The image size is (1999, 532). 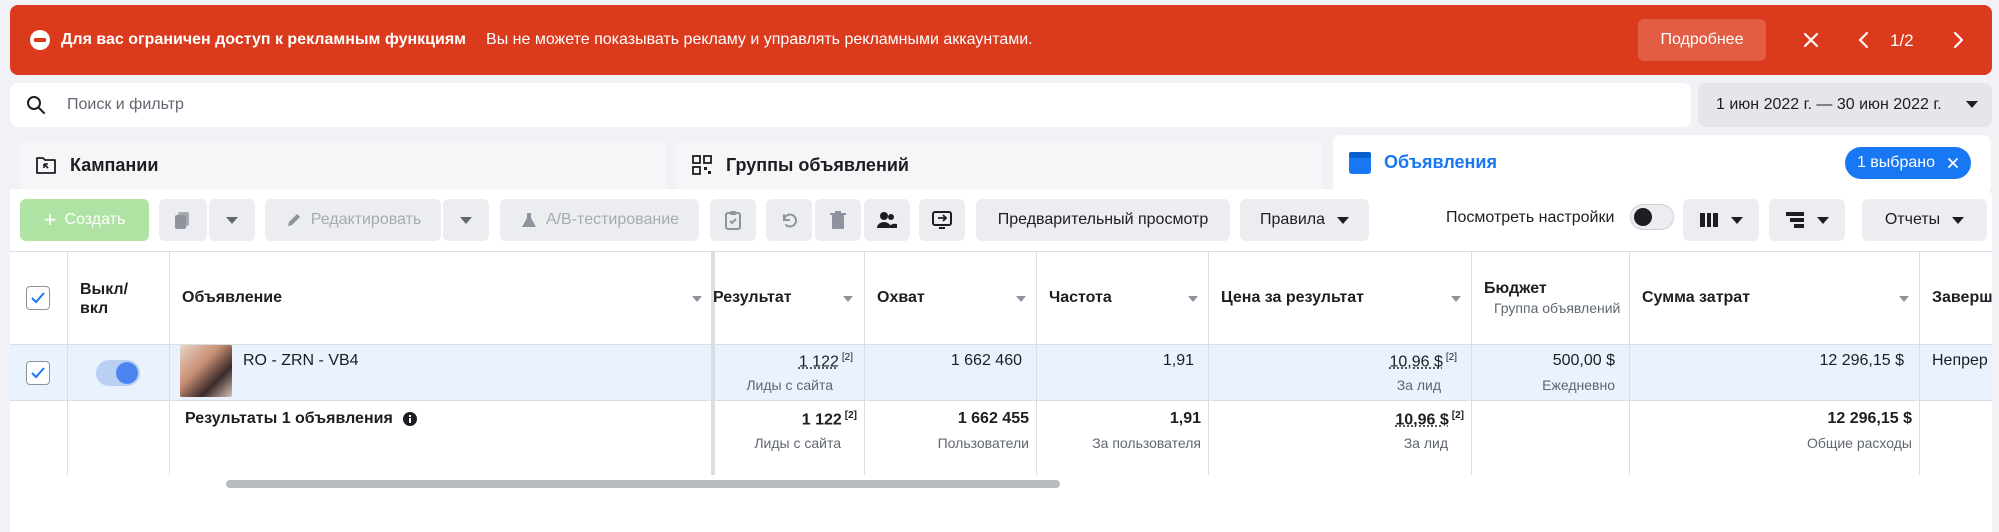 What do you see at coordinates (1958, 40) in the screenshot?
I see `chevron-right-icon` at bounding box center [1958, 40].